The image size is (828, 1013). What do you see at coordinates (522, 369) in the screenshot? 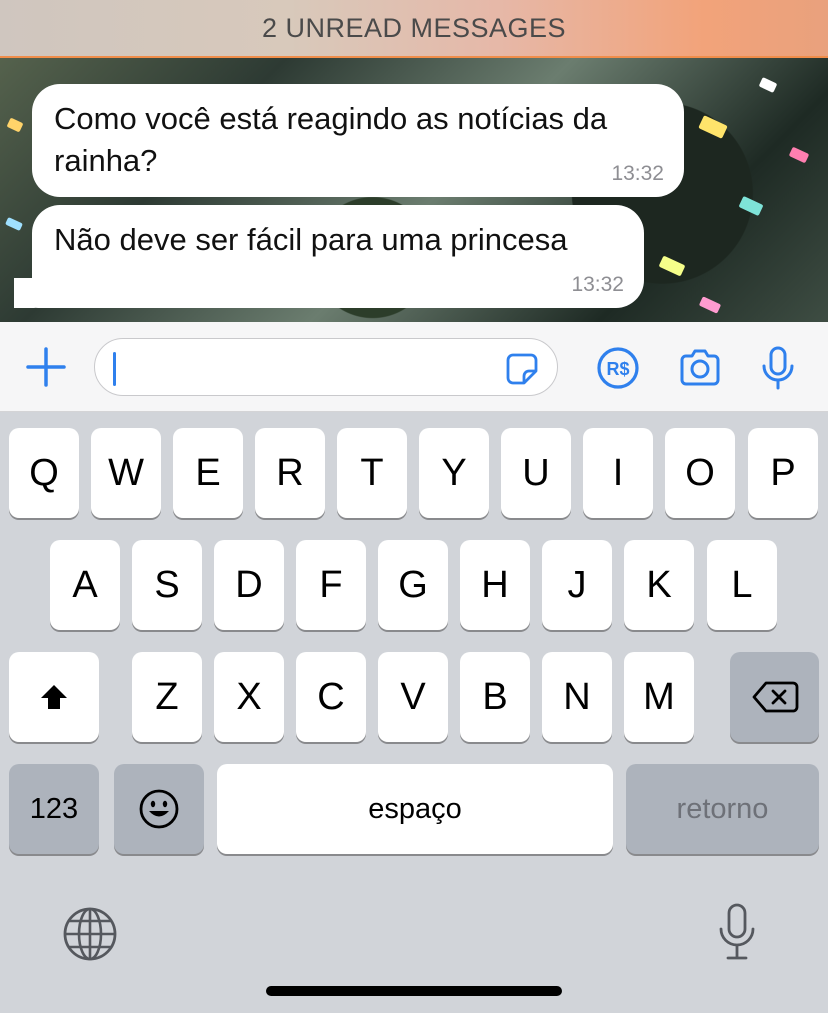
I see `sticker-icon` at bounding box center [522, 369].